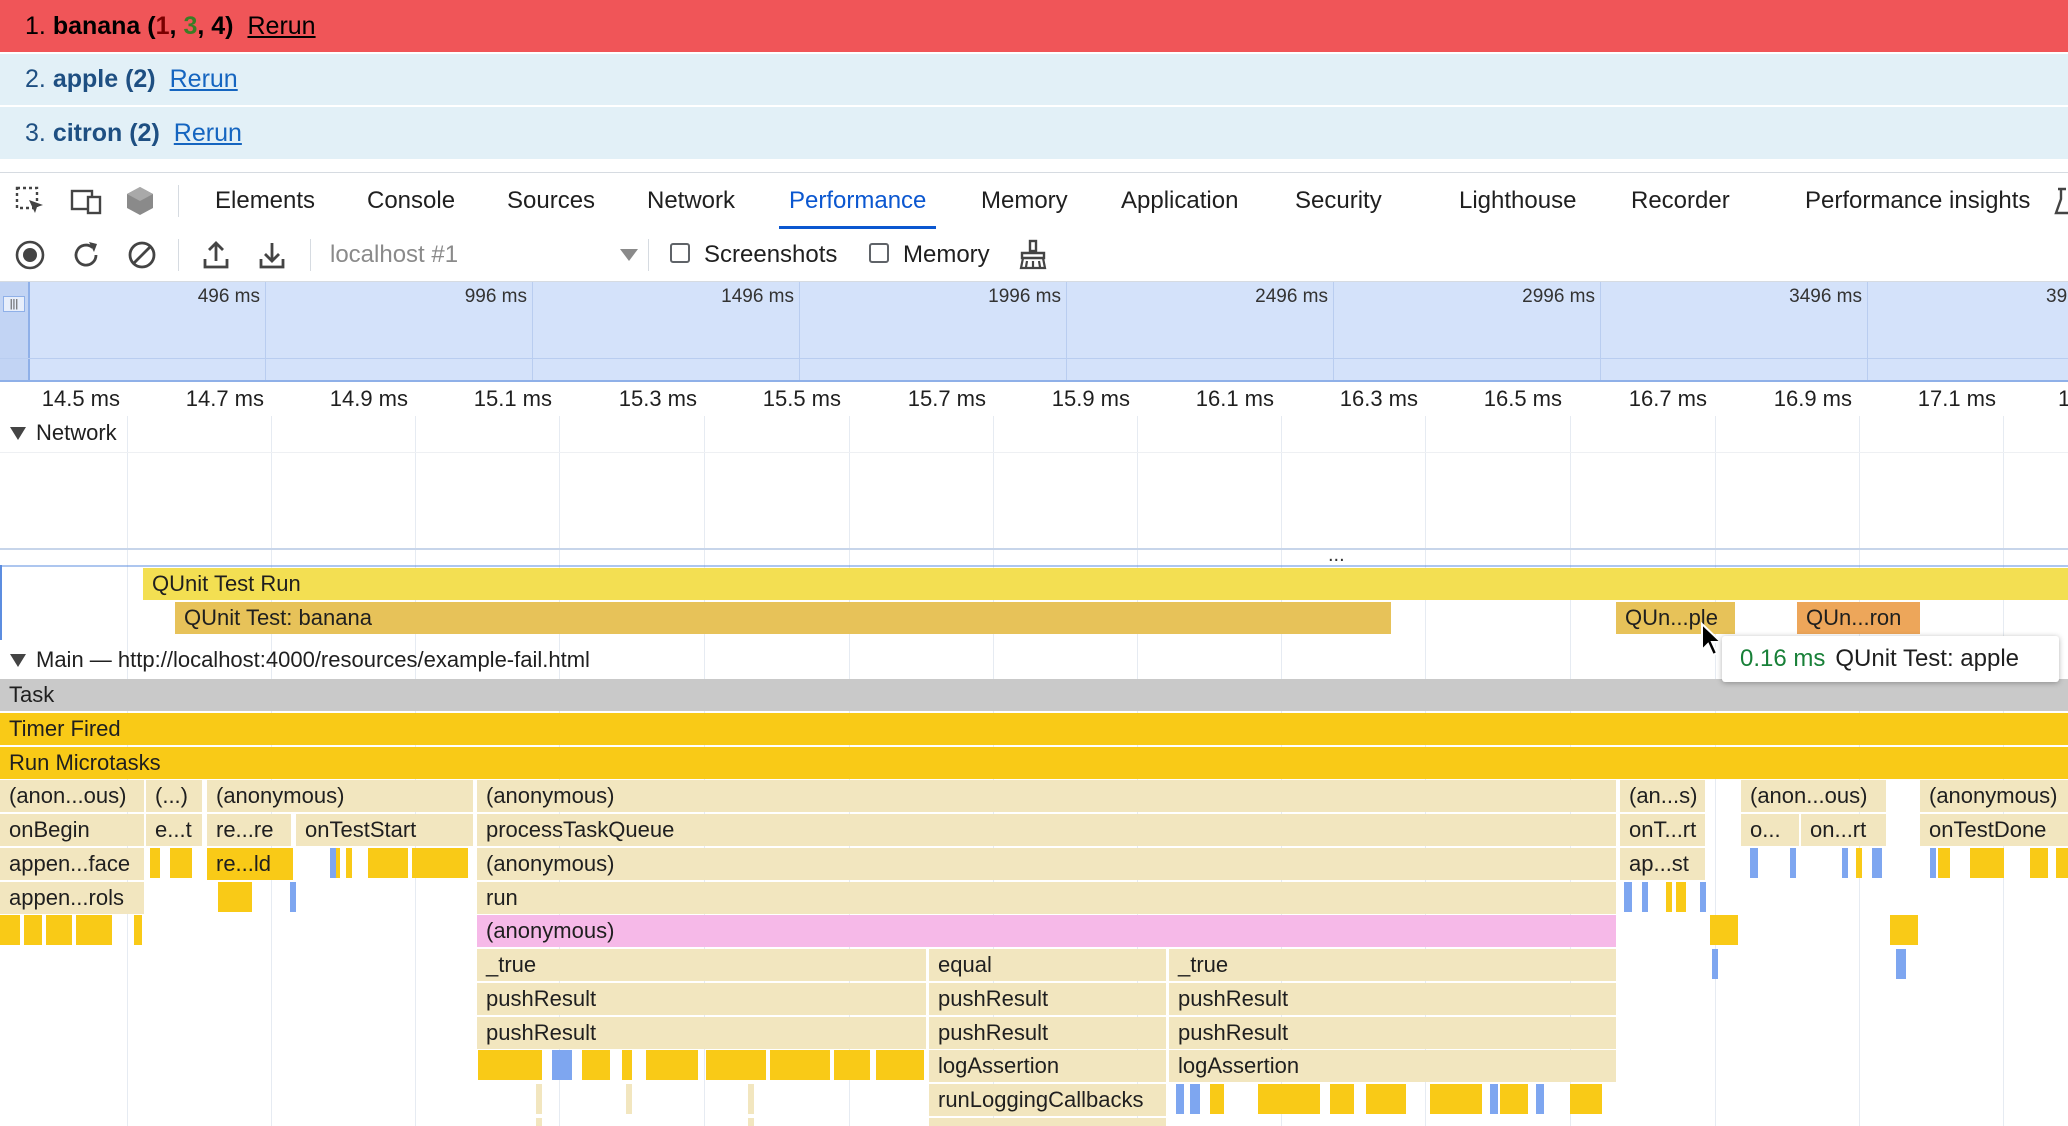 The height and width of the screenshot is (1126, 2068). I want to click on tab-elements: Elements, so click(265, 201).